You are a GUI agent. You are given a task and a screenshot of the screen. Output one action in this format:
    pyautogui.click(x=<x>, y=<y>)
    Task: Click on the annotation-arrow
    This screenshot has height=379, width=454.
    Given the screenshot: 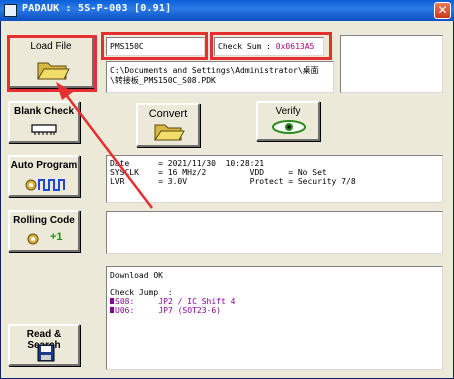 What is the action you would take?
    pyautogui.click(x=104, y=145)
    